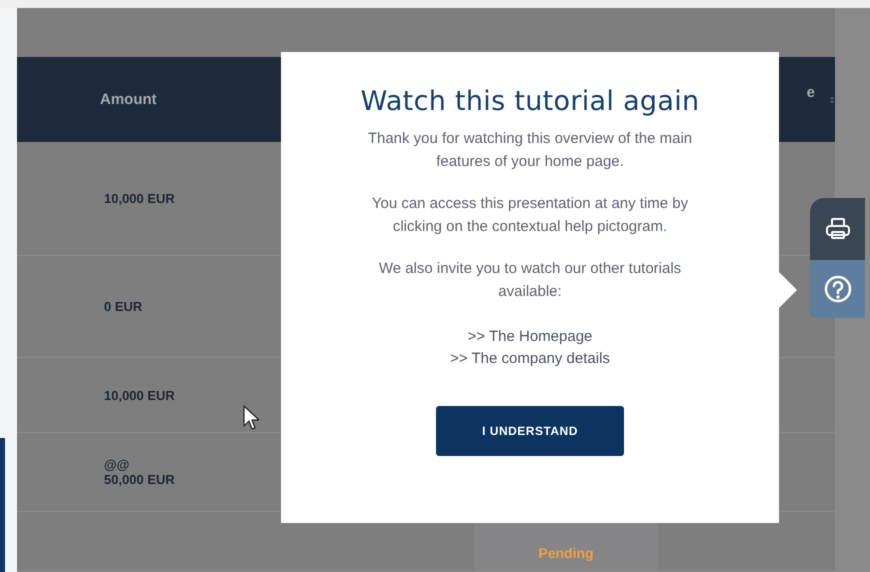  I want to click on table-cell: 0 EUR, so click(123, 306).